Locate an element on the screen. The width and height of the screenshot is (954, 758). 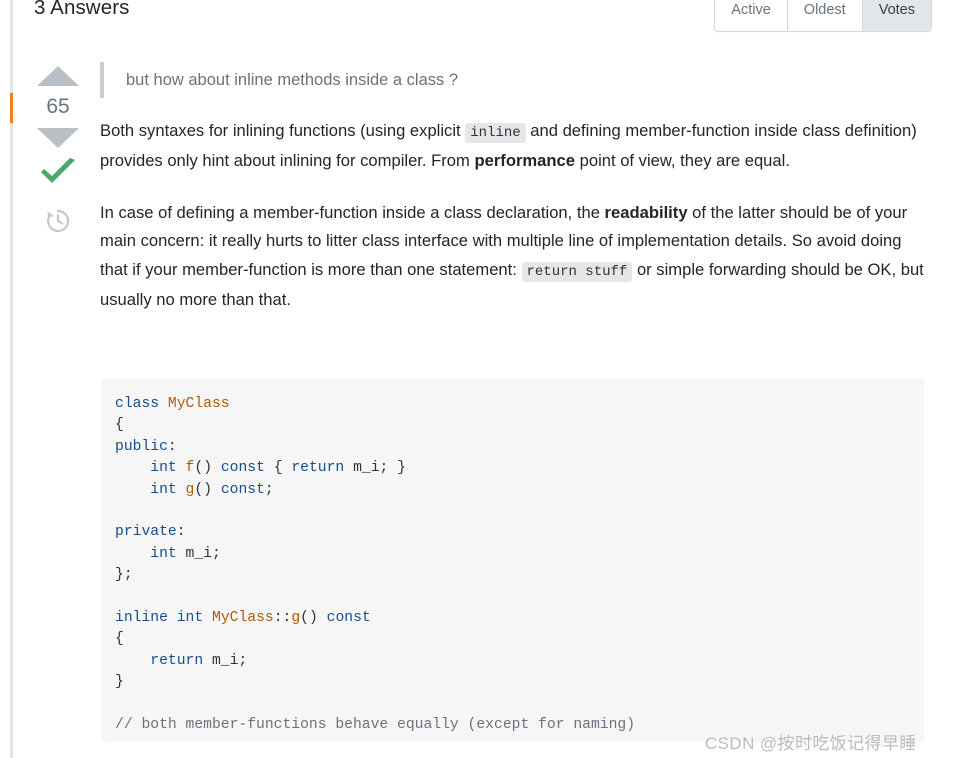
code-token: ; is located at coordinates (269, 489).